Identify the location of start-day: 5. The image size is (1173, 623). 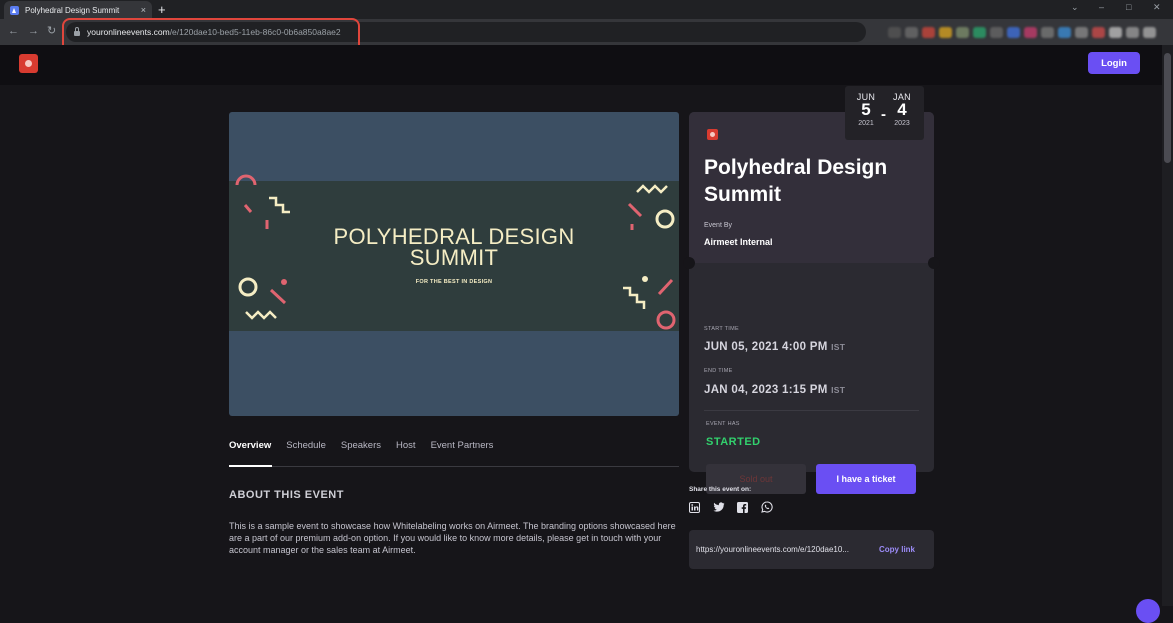
(866, 109).